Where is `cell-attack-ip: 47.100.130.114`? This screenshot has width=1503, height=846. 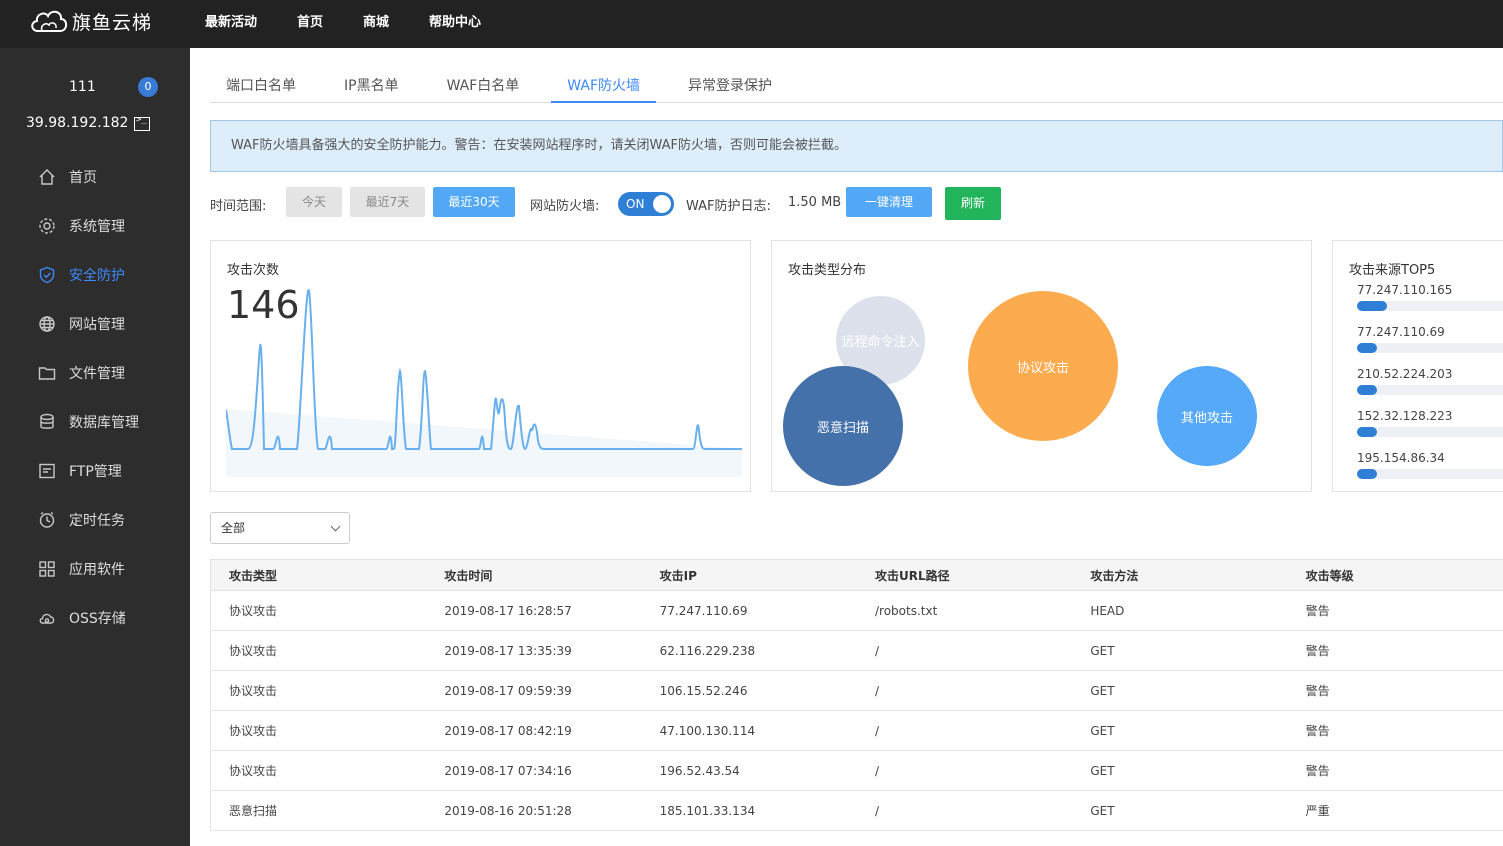
cell-attack-ip: 47.100.130.114 is located at coordinates (707, 730).